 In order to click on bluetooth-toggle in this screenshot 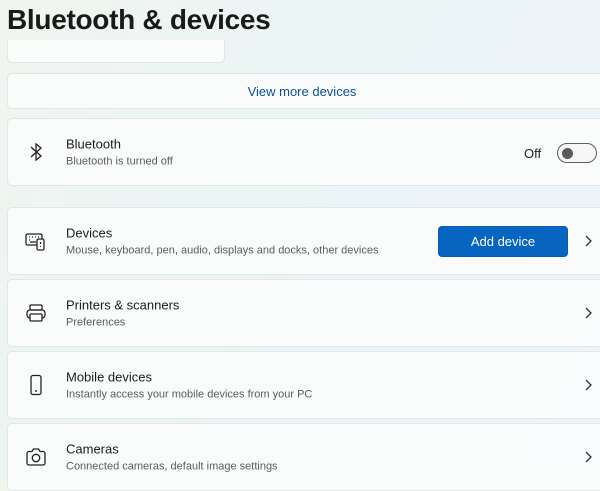, I will do `click(577, 153)`.